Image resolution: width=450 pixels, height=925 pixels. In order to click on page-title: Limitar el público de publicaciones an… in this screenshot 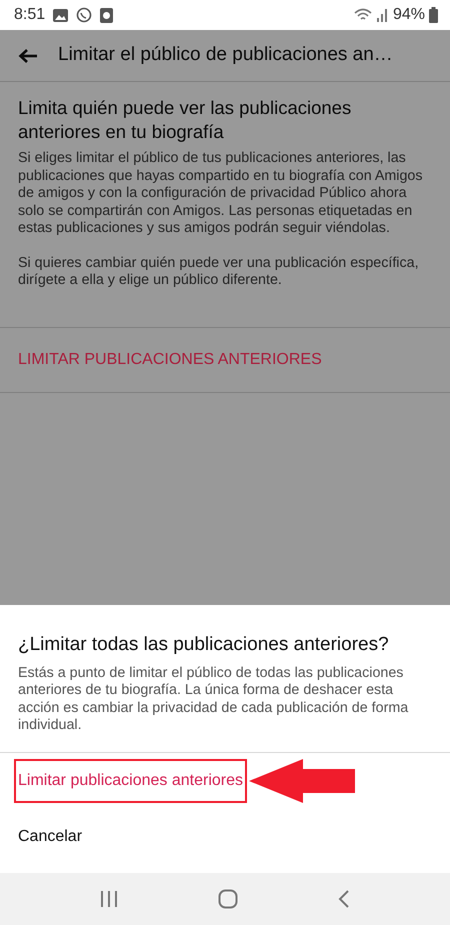, I will do `click(225, 55)`.